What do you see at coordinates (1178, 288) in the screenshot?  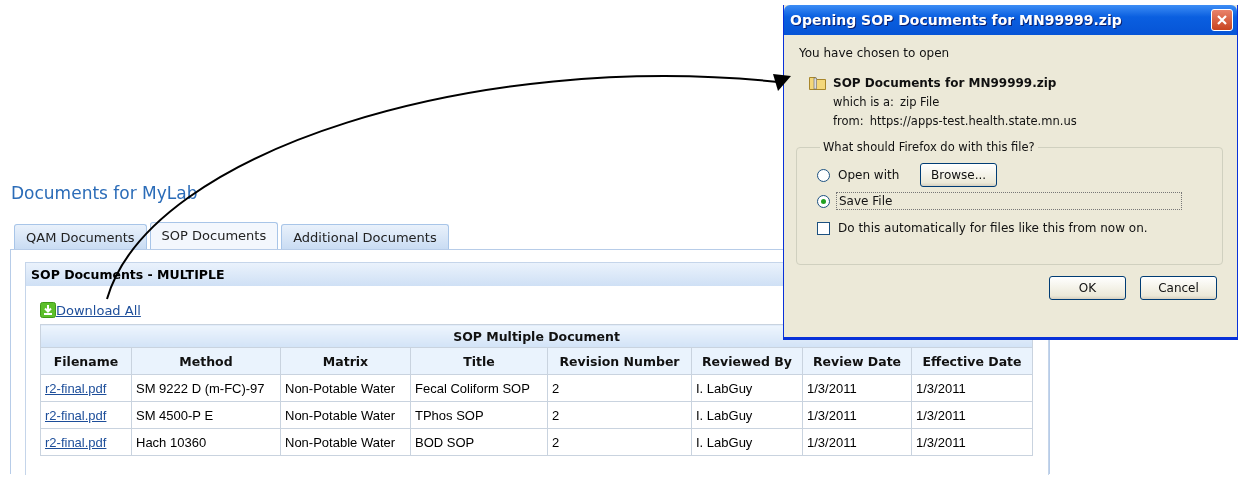 I see `cancel-button: Cancel` at bounding box center [1178, 288].